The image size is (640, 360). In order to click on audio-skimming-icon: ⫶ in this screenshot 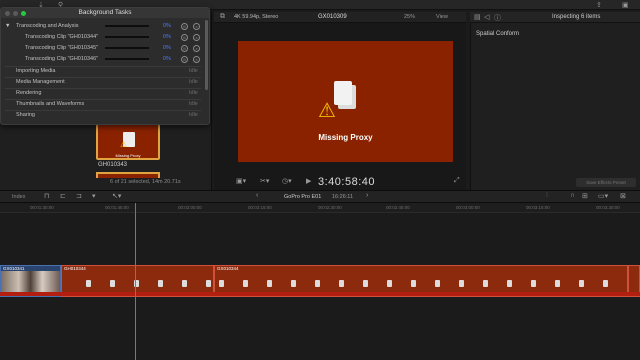, I will do `click(547, 196)`.